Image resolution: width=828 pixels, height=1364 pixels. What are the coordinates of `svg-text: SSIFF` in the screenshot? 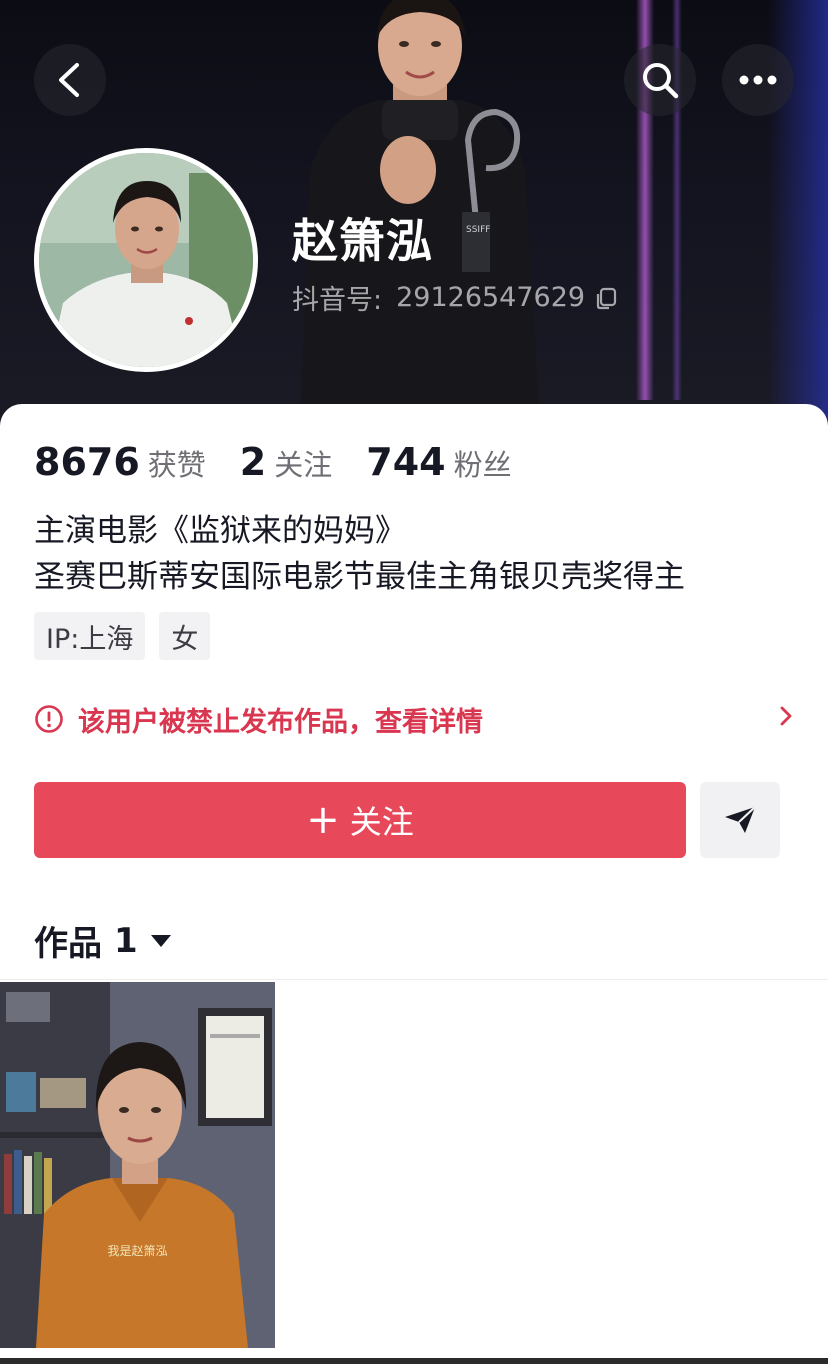 It's located at (478, 230).